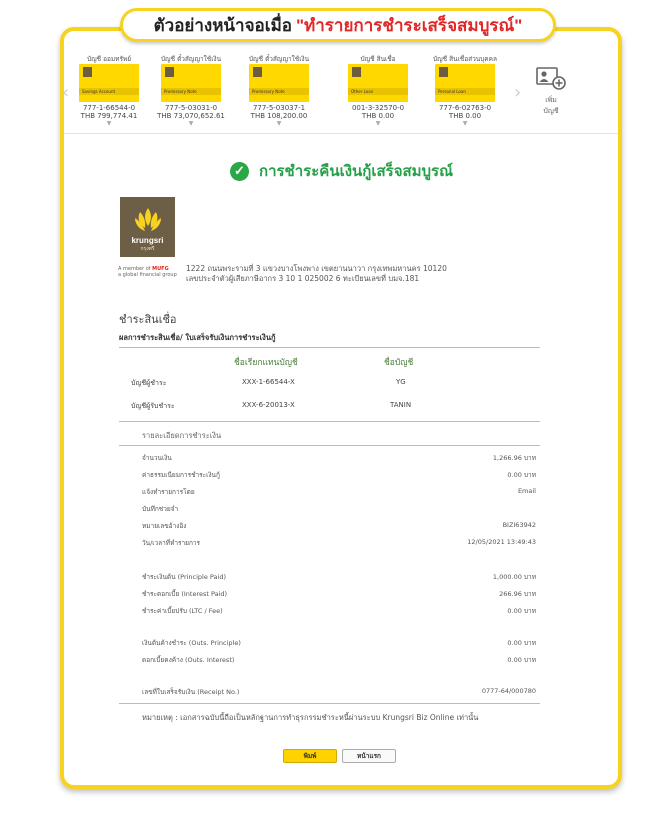 This screenshot has width=665, height=813. I want to click on detail-value: 12/05/2021 13:49:43, so click(501, 542).